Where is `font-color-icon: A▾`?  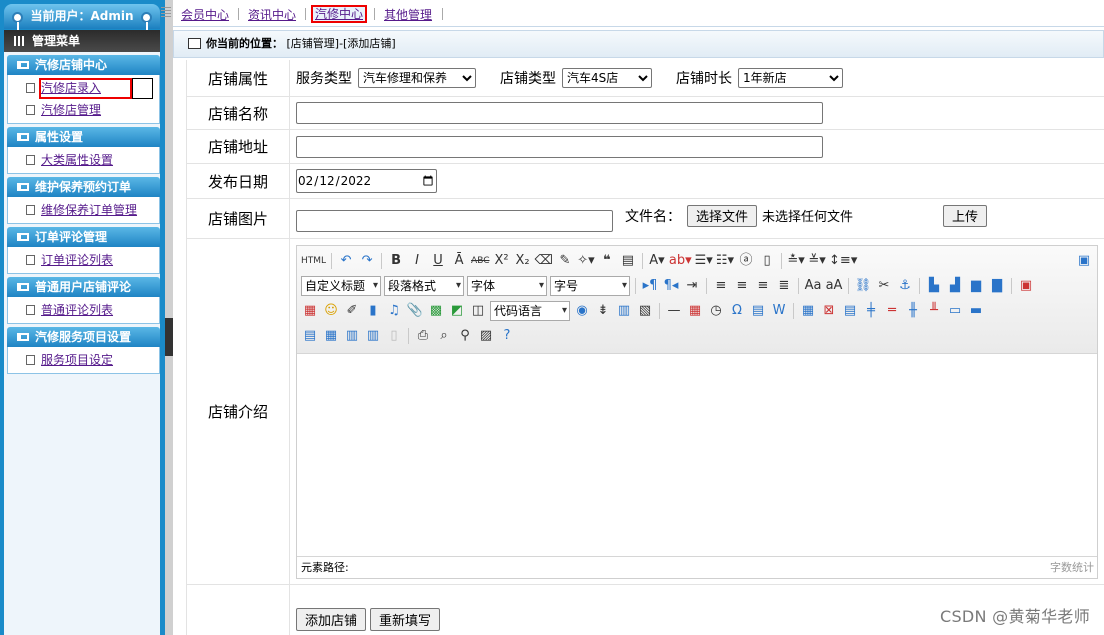
font-color-icon: A▾ is located at coordinates (657, 261).